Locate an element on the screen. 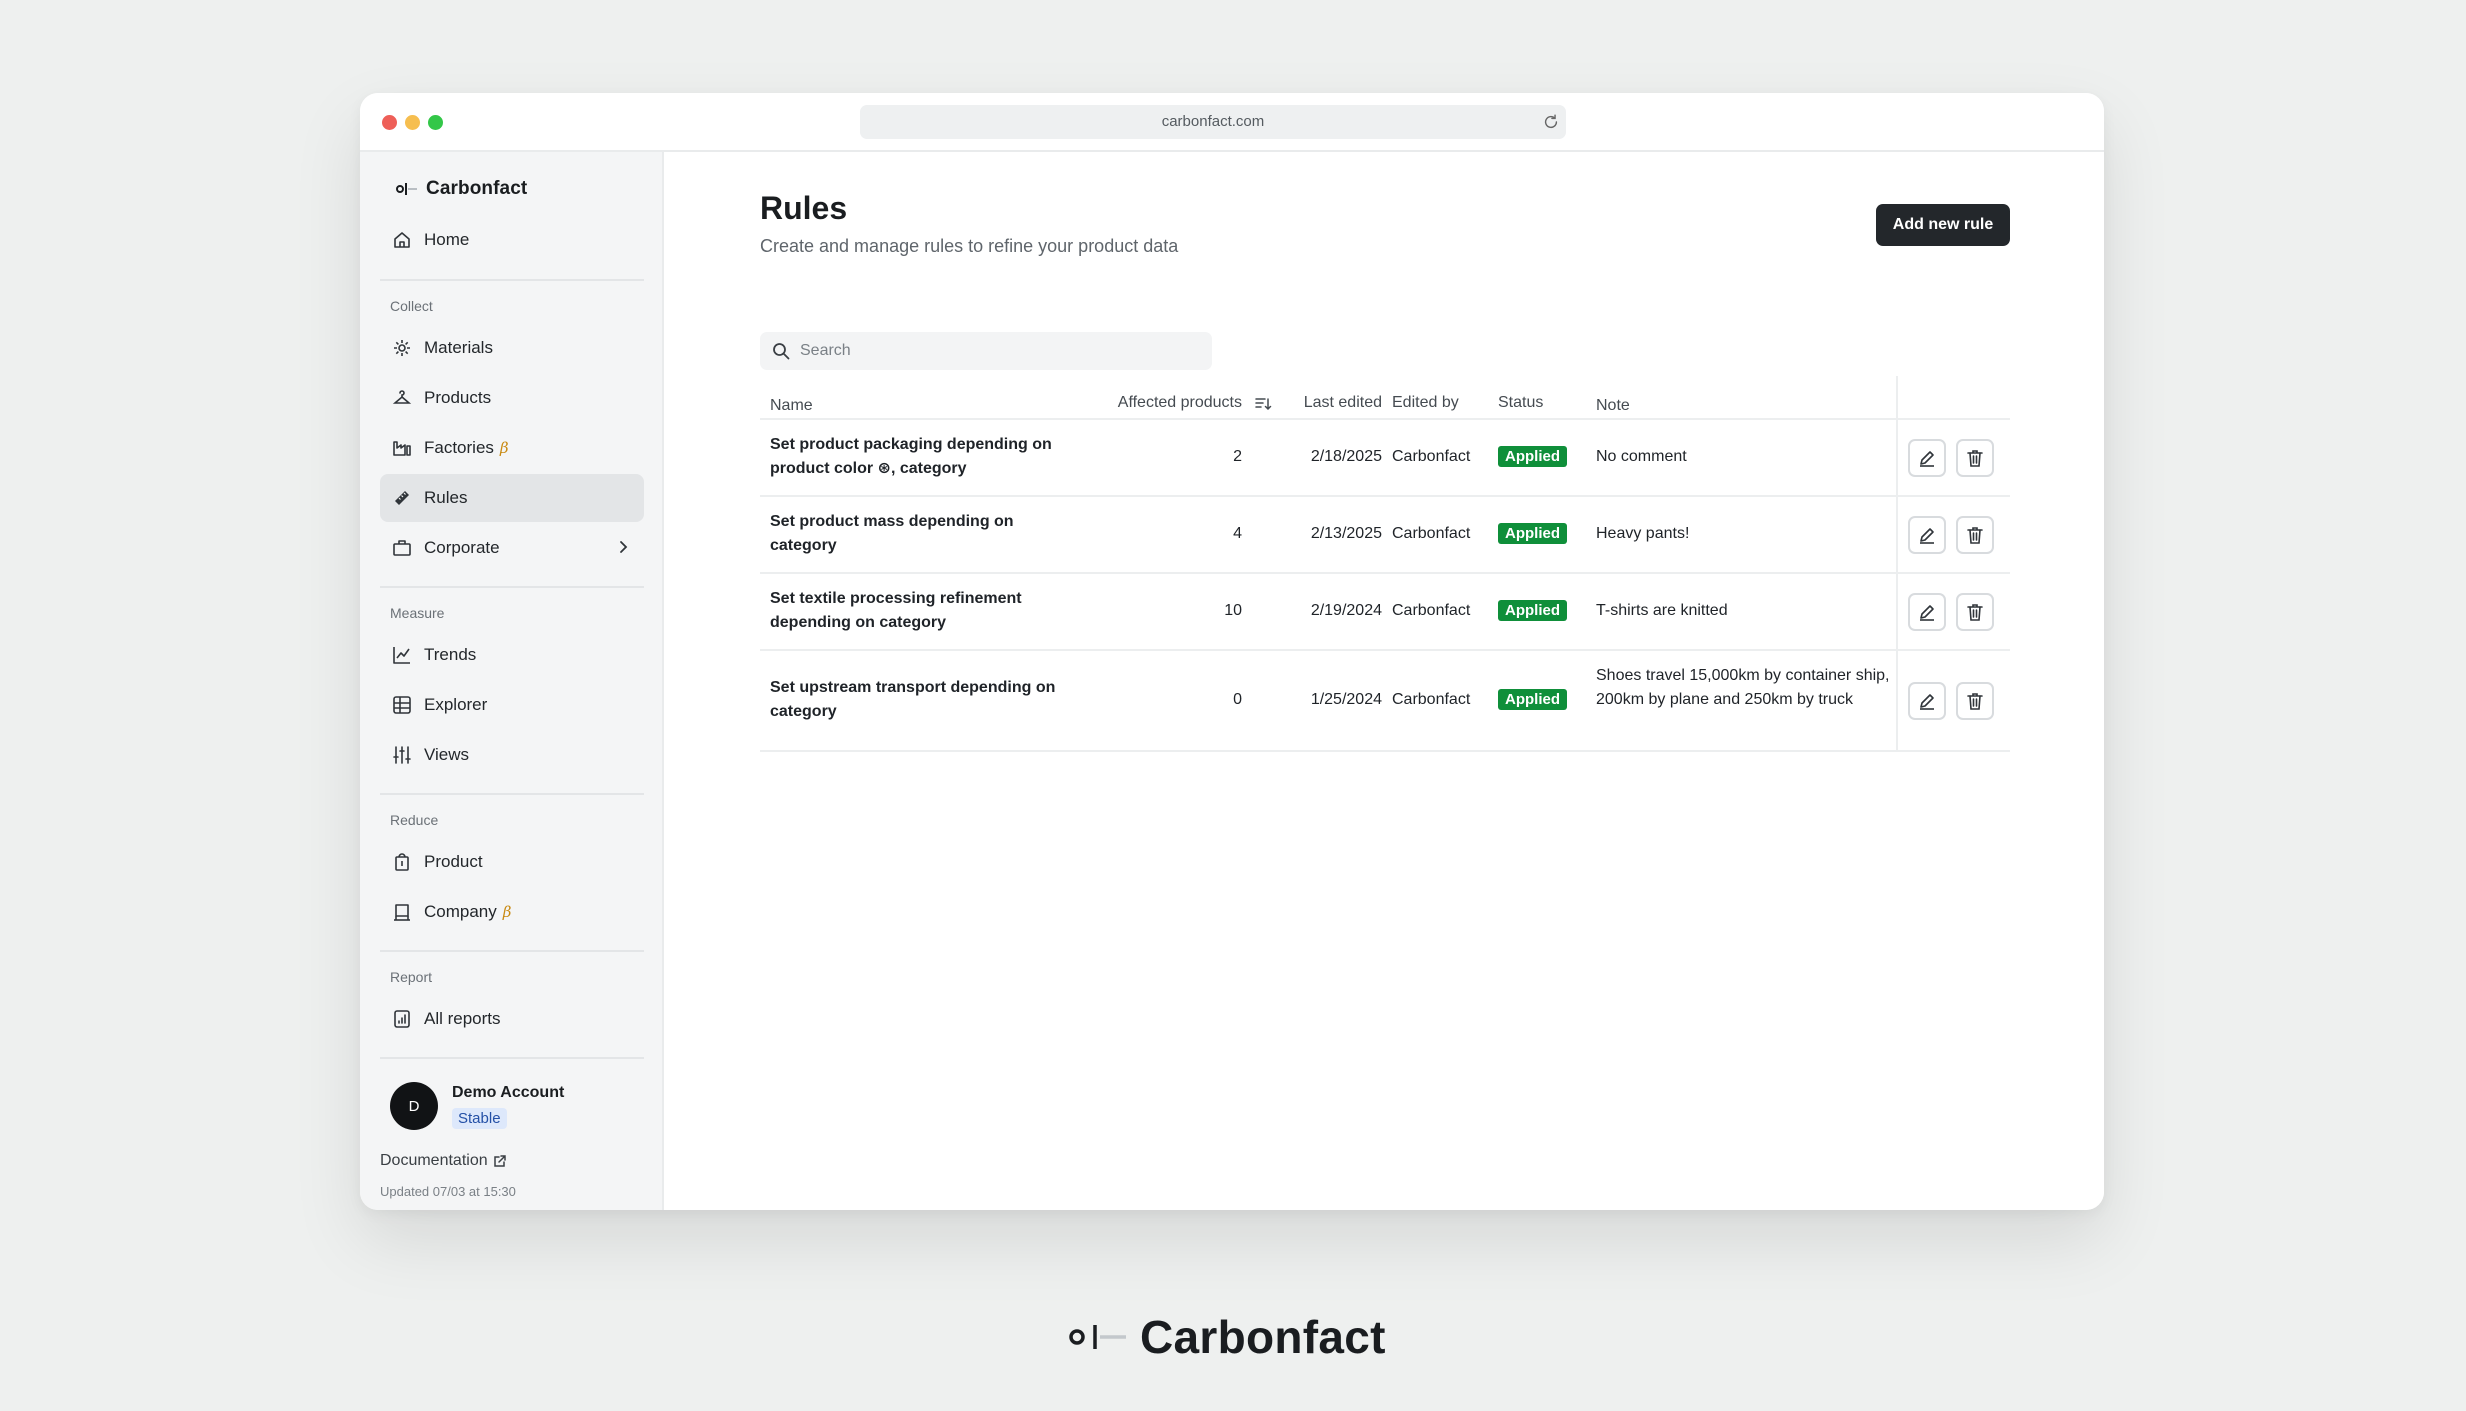 Image resolution: width=2466 pixels, height=1411 pixels. footer-brand: Carbonfact is located at coordinates (1227, 1337).